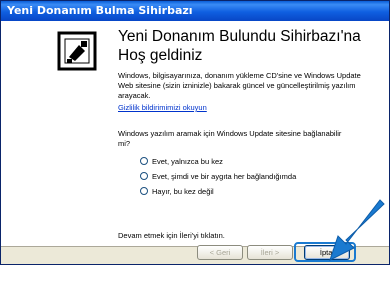 The height and width of the screenshot is (287, 390). I want to click on hardware-wizard-icon, so click(77, 51).